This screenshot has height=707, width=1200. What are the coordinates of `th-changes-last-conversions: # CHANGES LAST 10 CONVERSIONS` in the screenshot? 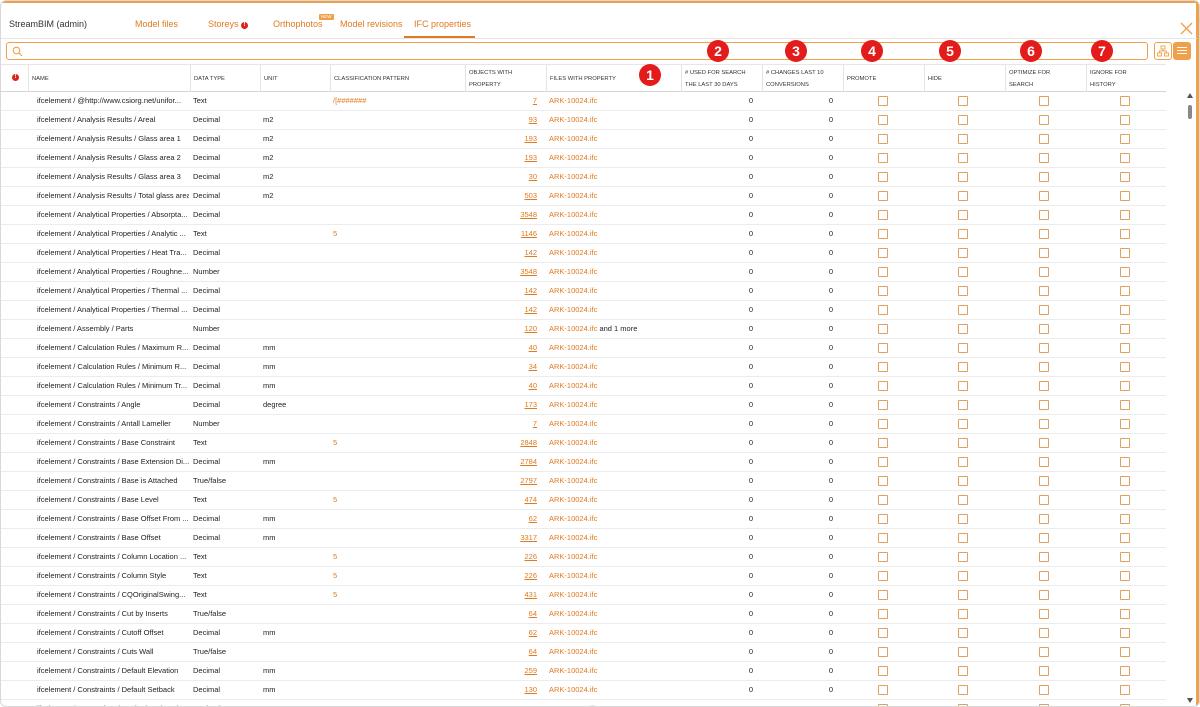 It's located at (802, 78).